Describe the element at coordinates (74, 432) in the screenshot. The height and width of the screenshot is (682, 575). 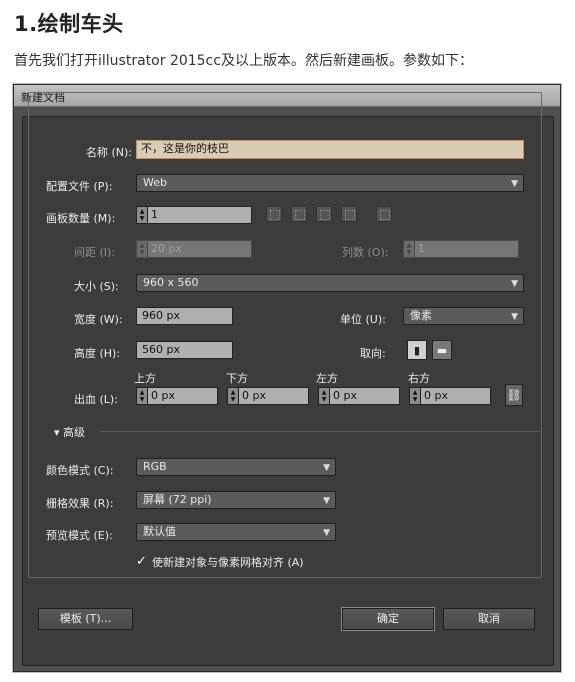
I see `advanced-label: 高级` at that location.